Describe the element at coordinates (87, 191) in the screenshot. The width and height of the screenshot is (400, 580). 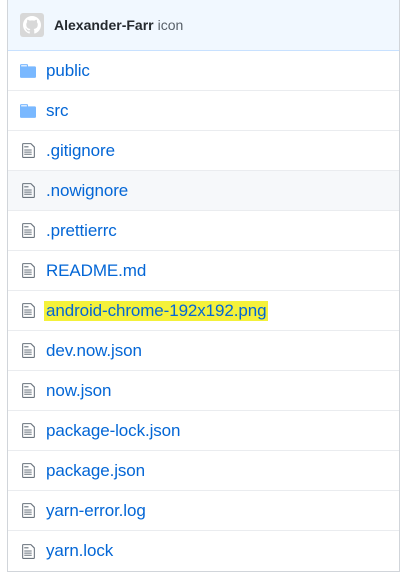
I see `file-link: .nowignore` at that location.